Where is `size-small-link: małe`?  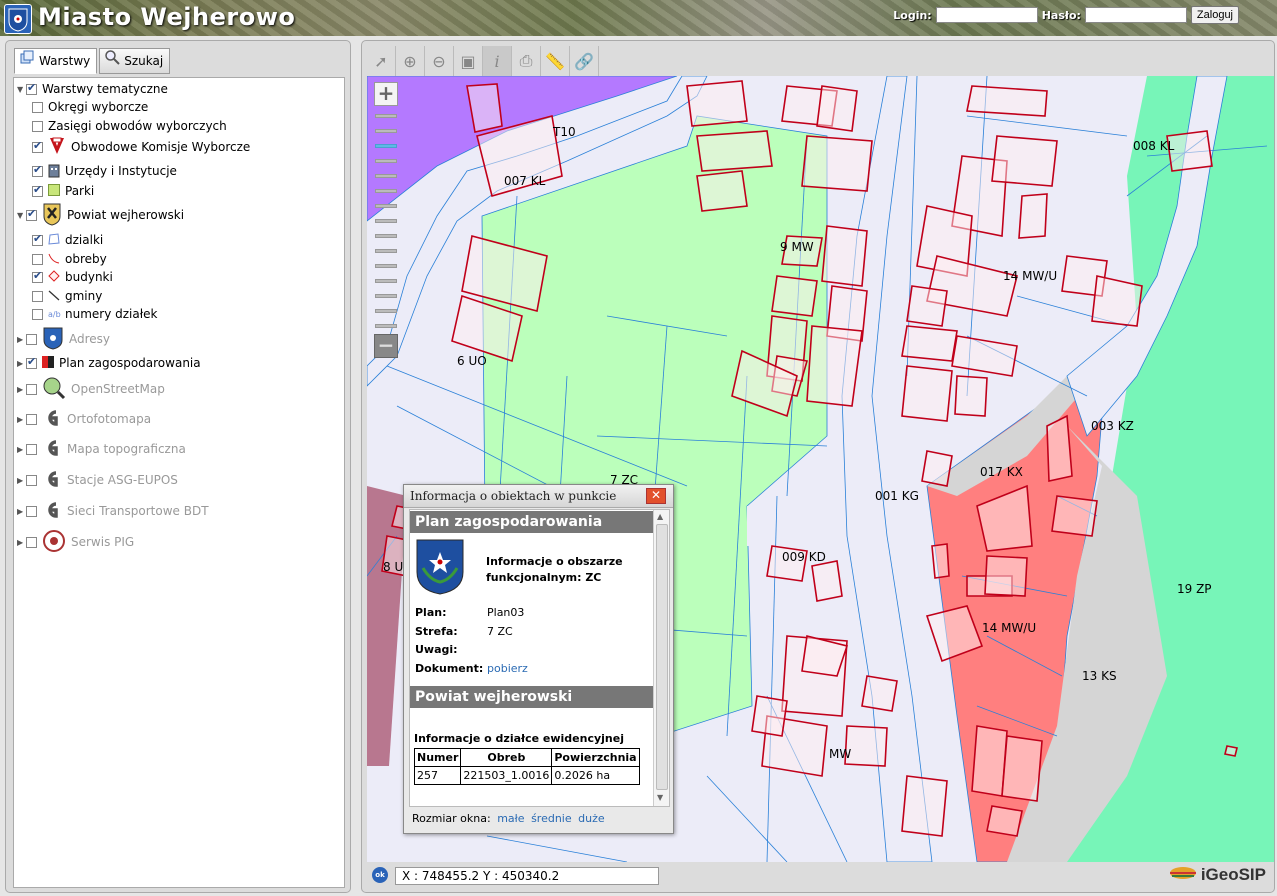
size-small-link: małe is located at coordinates (510, 818).